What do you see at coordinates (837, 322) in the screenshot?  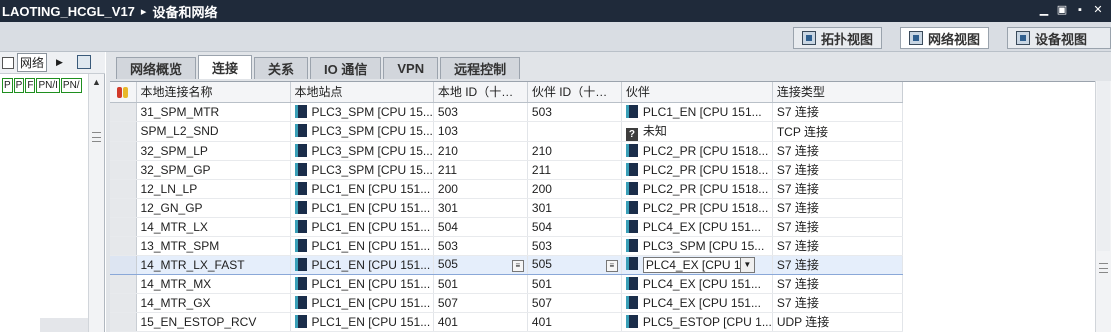 I see `connection-type-cell: UDP 连接` at bounding box center [837, 322].